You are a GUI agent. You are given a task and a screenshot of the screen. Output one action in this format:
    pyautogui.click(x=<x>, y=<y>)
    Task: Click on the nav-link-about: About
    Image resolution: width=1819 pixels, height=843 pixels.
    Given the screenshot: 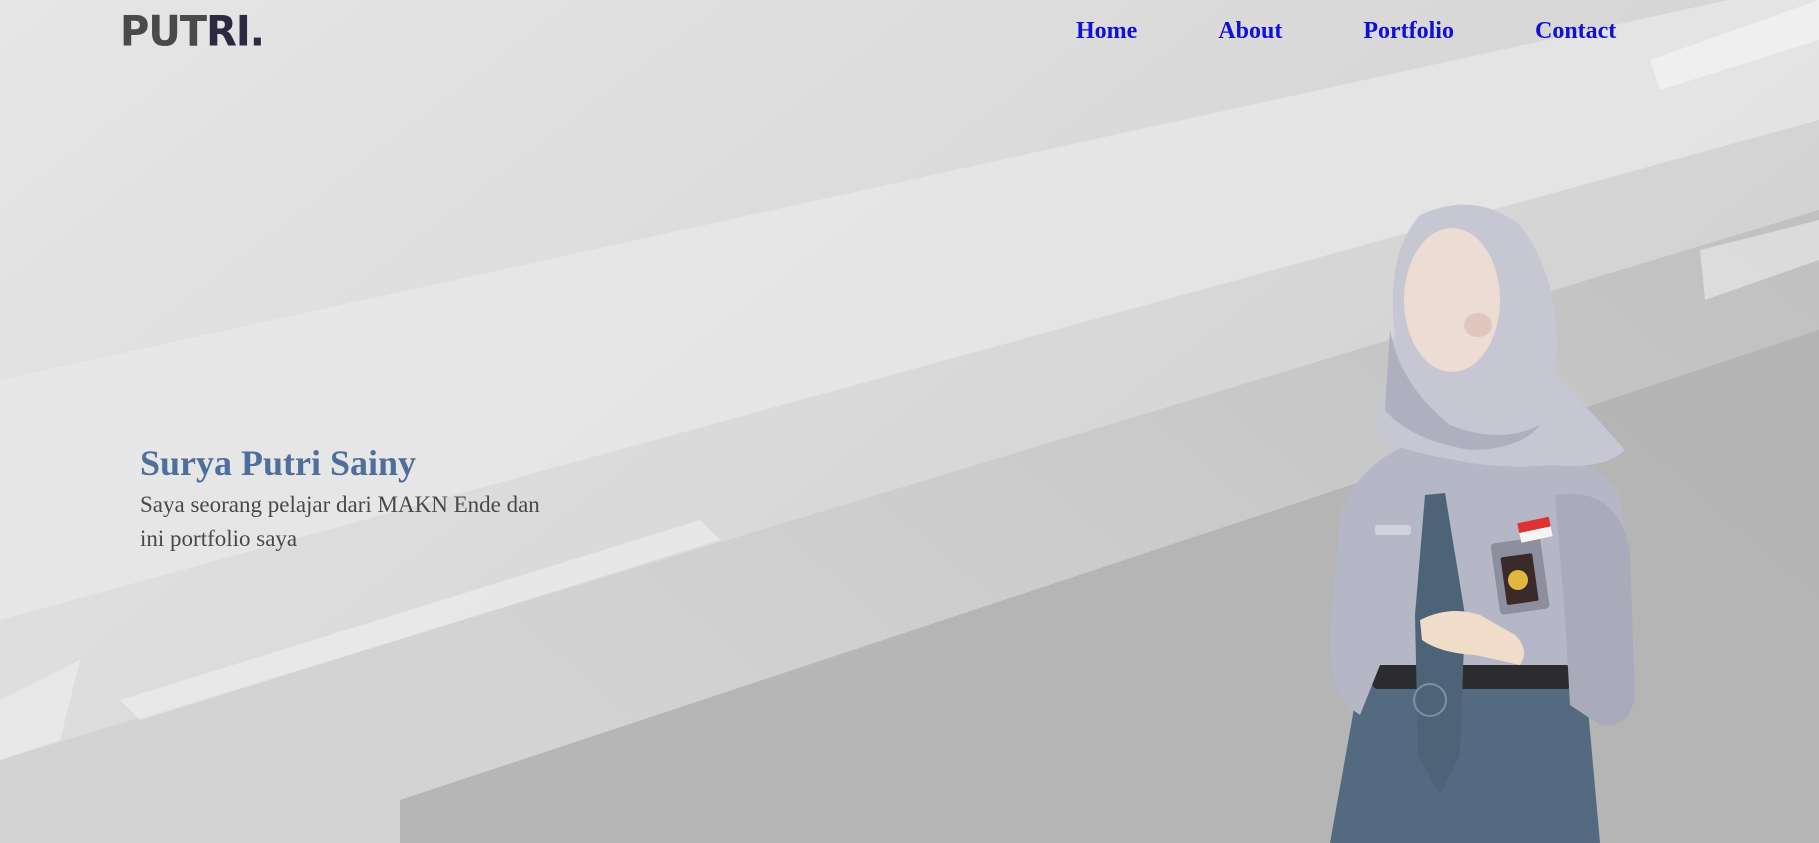 What is the action you would take?
    pyautogui.click(x=1250, y=31)
    